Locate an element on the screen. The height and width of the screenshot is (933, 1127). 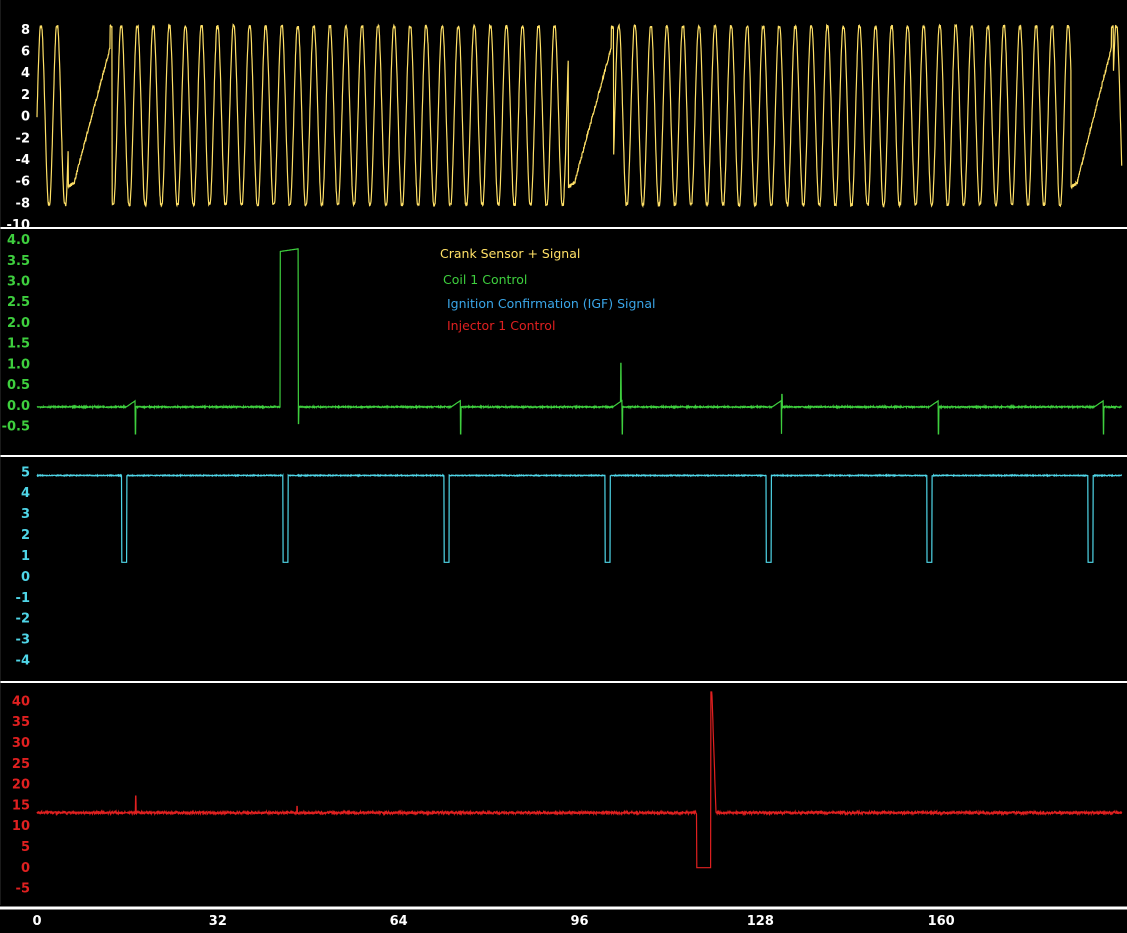
coil-y-tick-0.0: 0.0 is located at coordinates (18, 406).